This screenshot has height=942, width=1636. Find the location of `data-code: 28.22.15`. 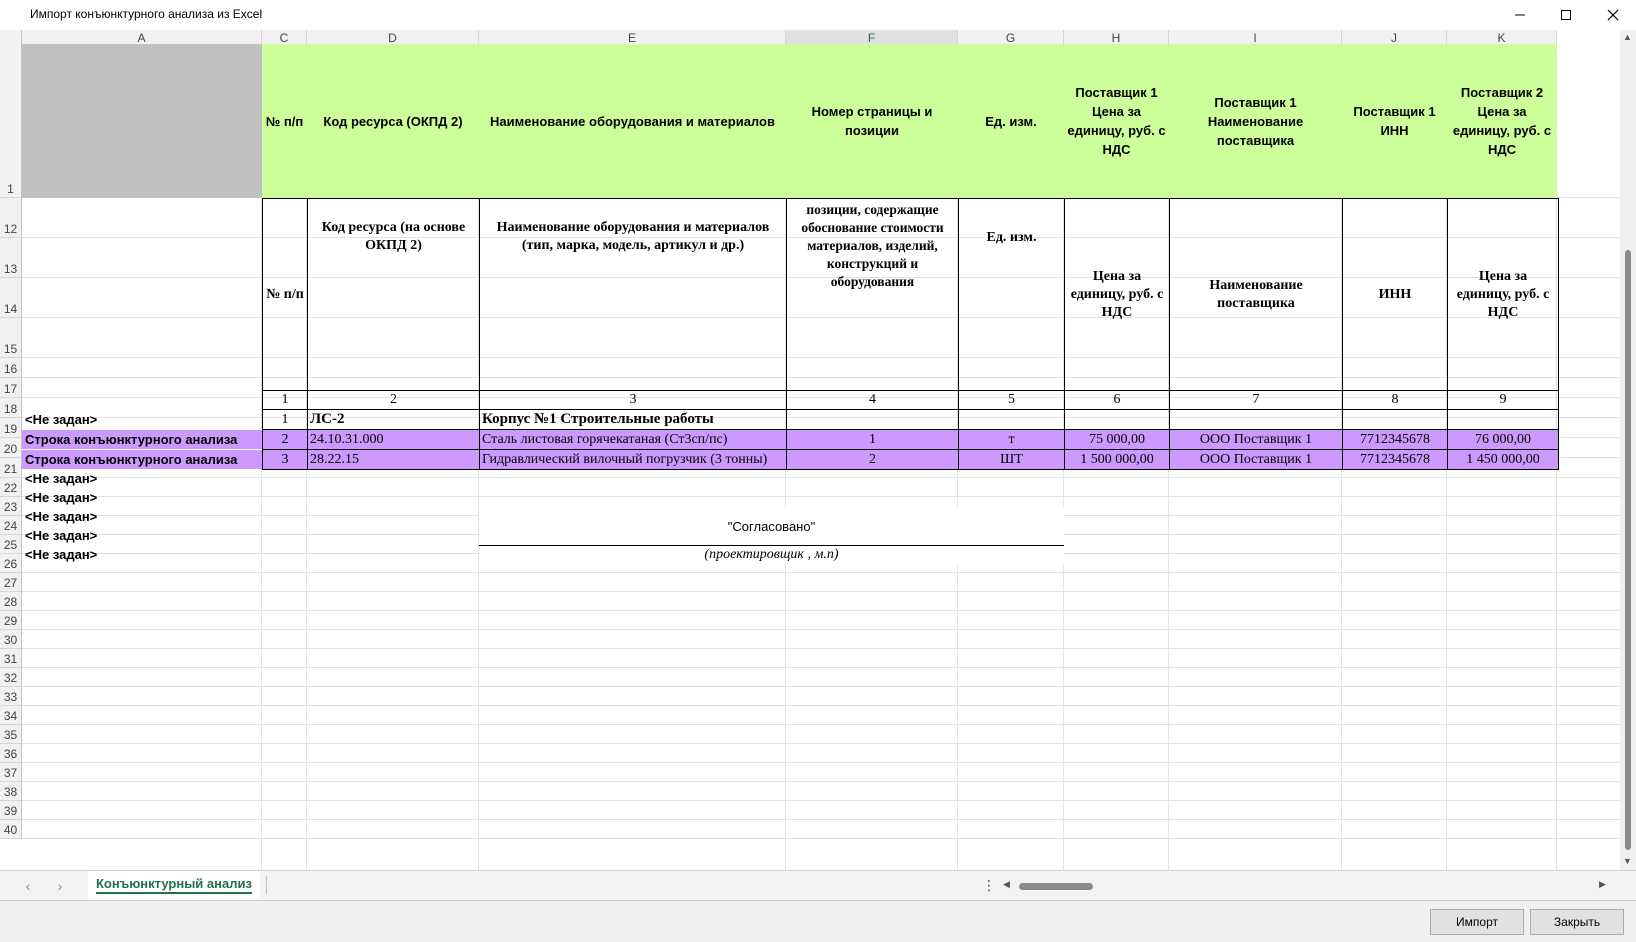

data-code: 28.22.15 is located at coordinates (393, 459).